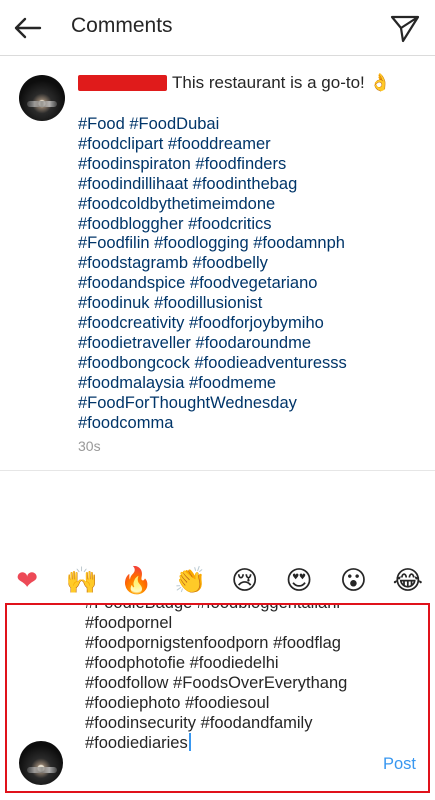 The image size is (435, 800). Describe the element at coordinates (122, 83) in the screenshot. I see `redacted-username` at that location.